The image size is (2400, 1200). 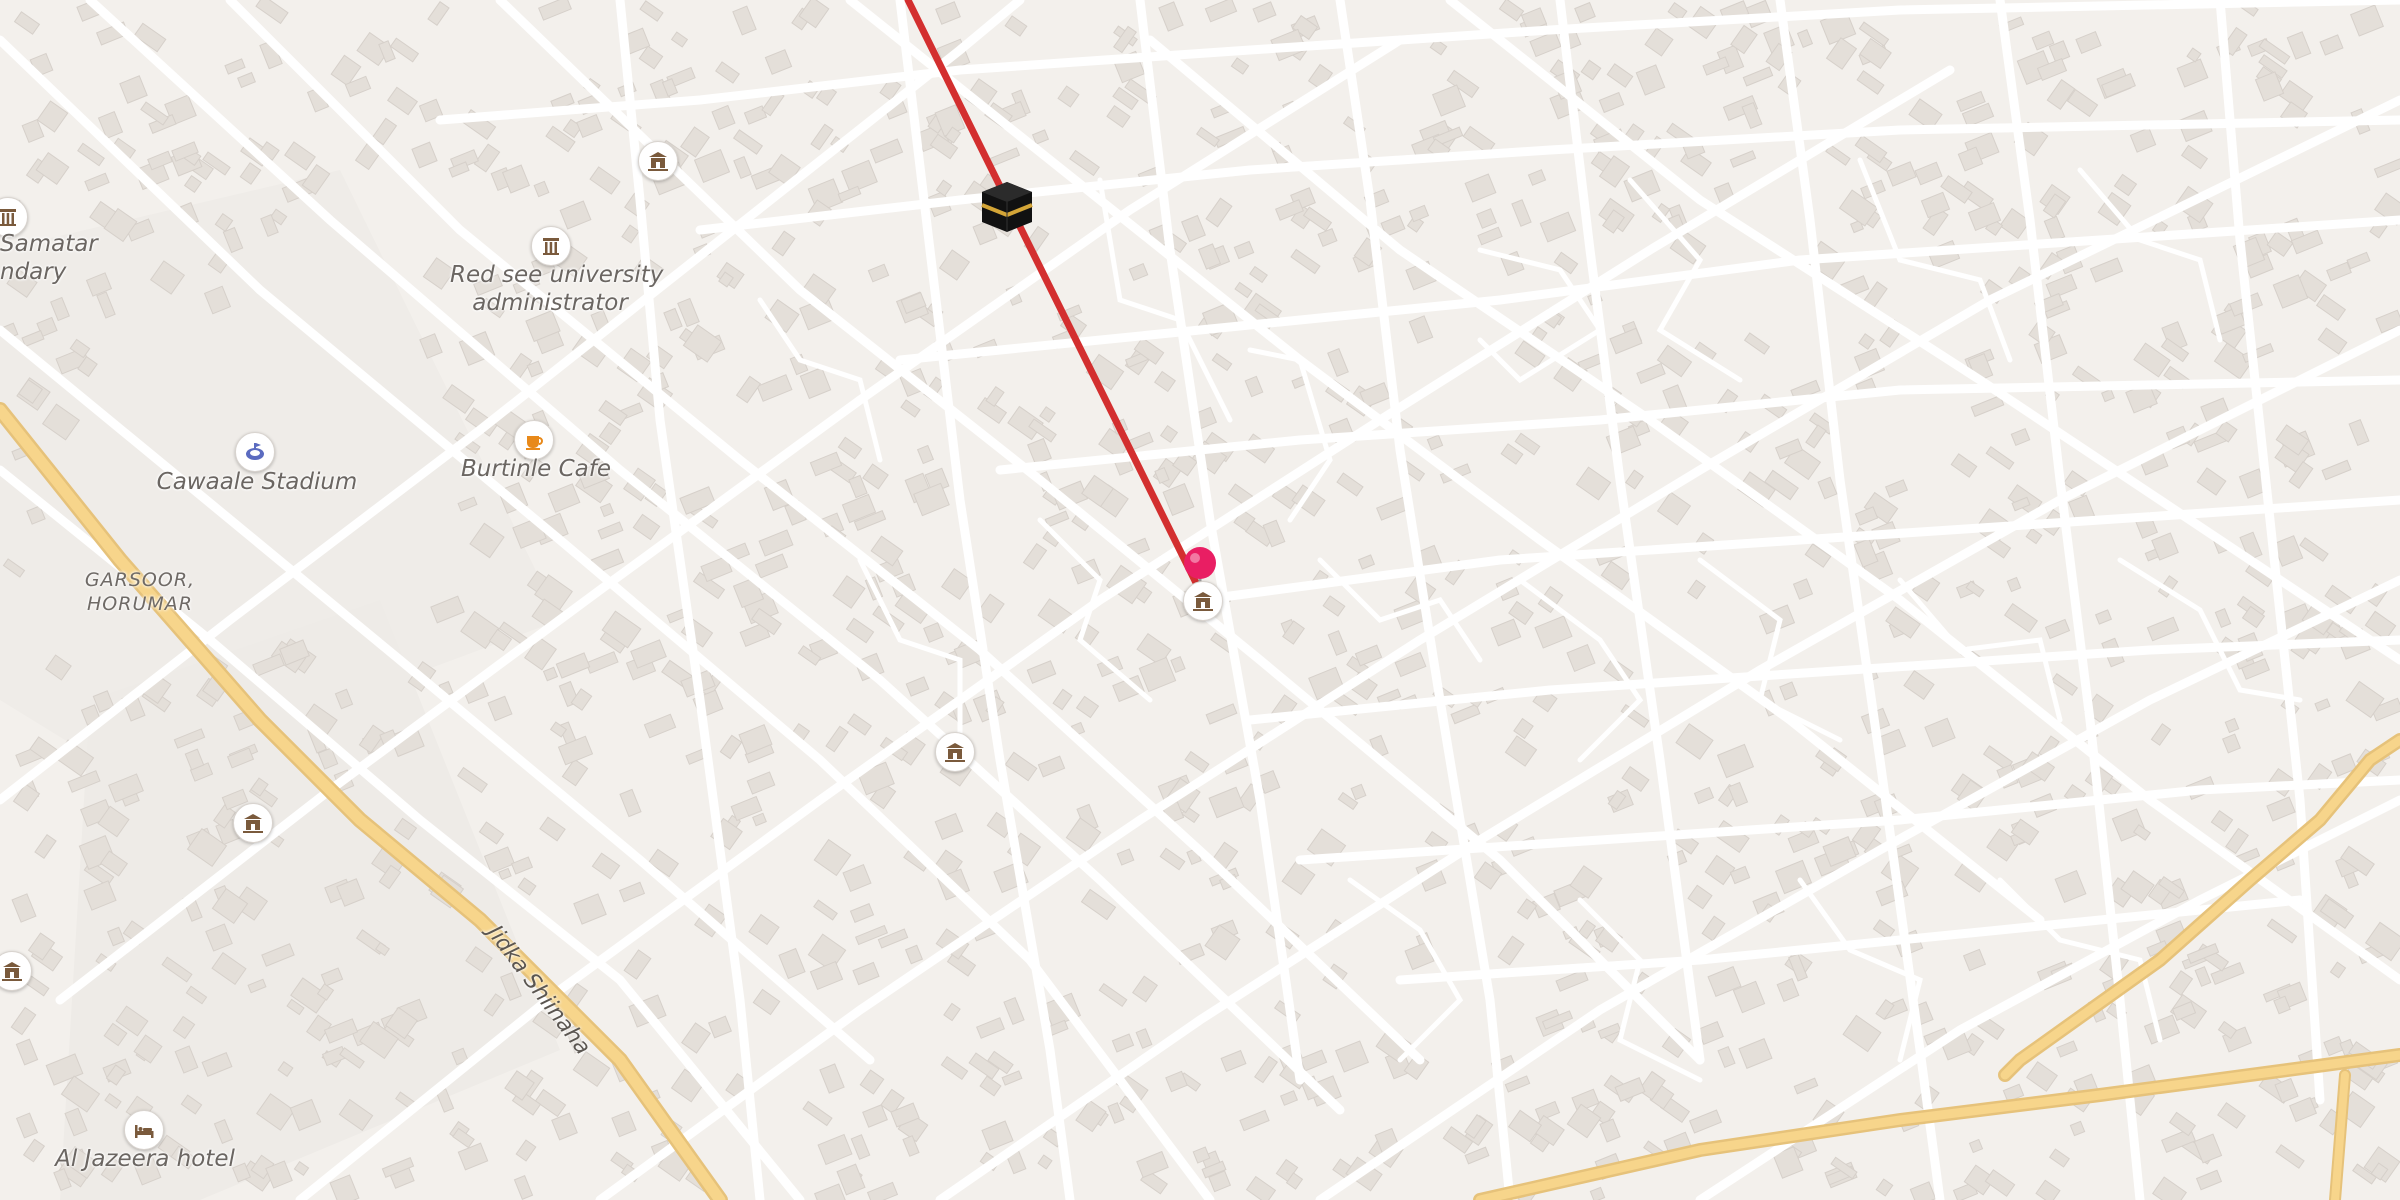 I want to click on district-label-line2: HORUMAR, so click(x=140, y=604).